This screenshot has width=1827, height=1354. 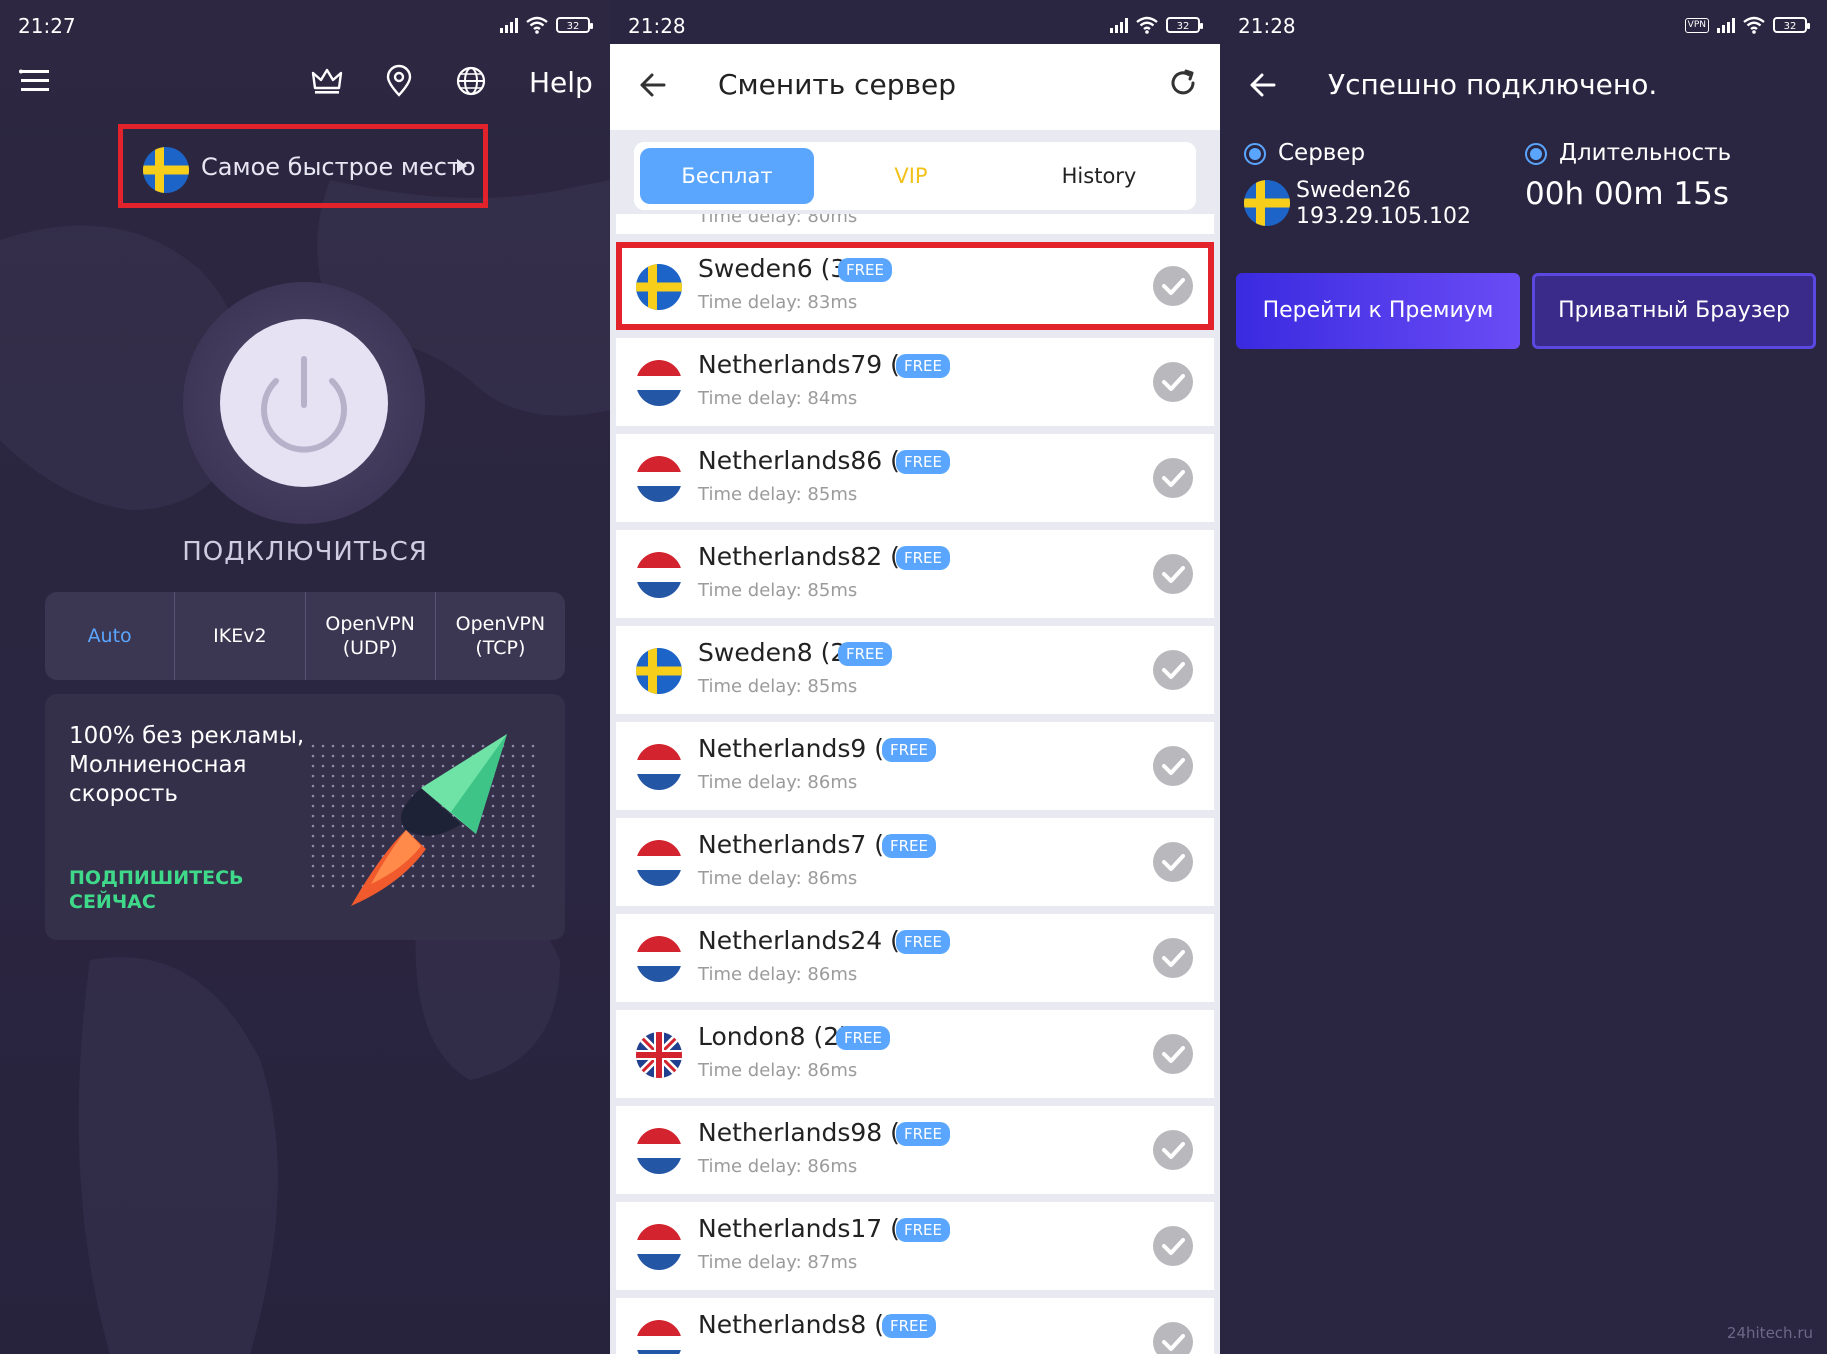 What do you see at coordinates (1754, 25) in the screenshot?
I see `wifi-icon` at bounding box center [1754, 25].